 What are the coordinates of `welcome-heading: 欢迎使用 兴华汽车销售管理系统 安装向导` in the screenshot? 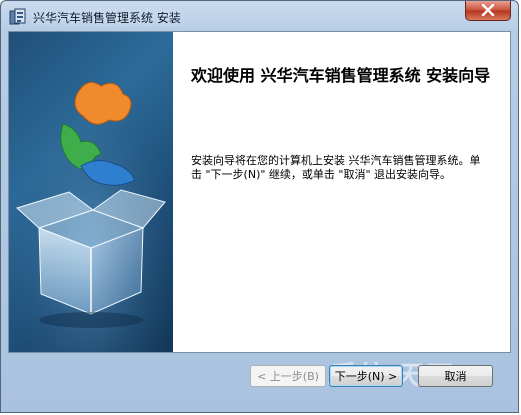 It's located at (341, 75).